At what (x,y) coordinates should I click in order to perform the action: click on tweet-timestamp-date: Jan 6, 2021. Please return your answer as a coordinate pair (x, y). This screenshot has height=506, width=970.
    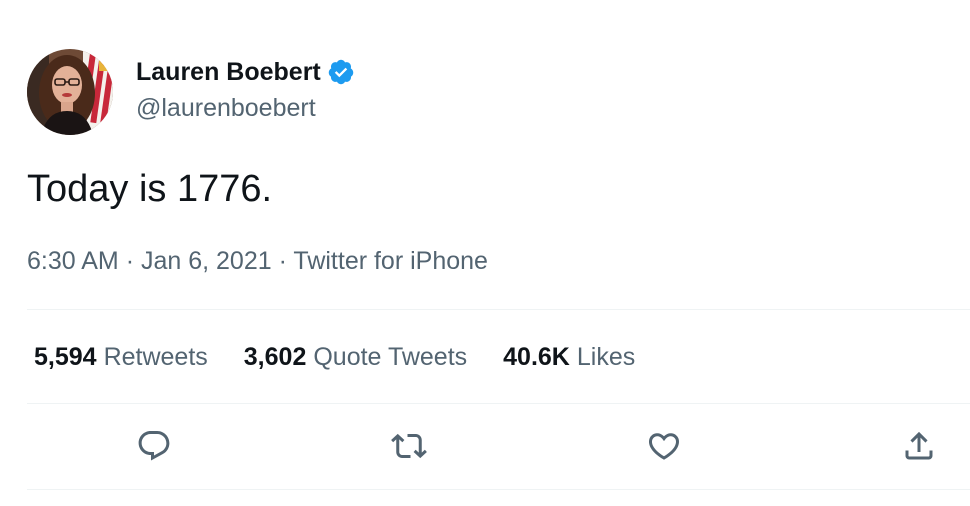
    Looking at the image, I should click on (206, 261).